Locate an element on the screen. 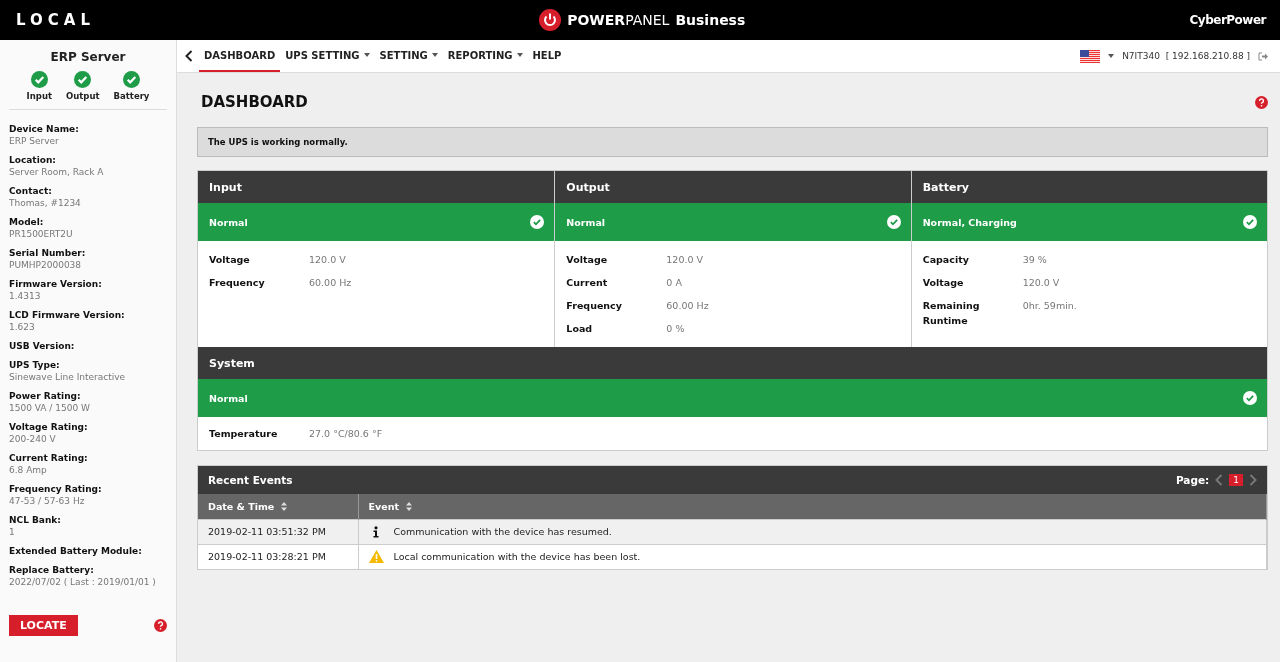  vendor-logo: CyberPower is located at coordinates (1227, 20).